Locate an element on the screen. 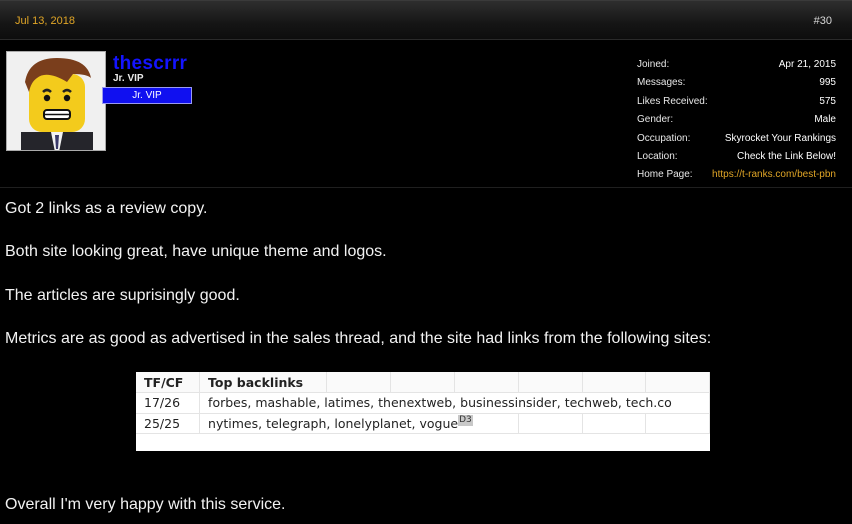  stat-messages: Messages: 995 is located at coordinates (736, 83).